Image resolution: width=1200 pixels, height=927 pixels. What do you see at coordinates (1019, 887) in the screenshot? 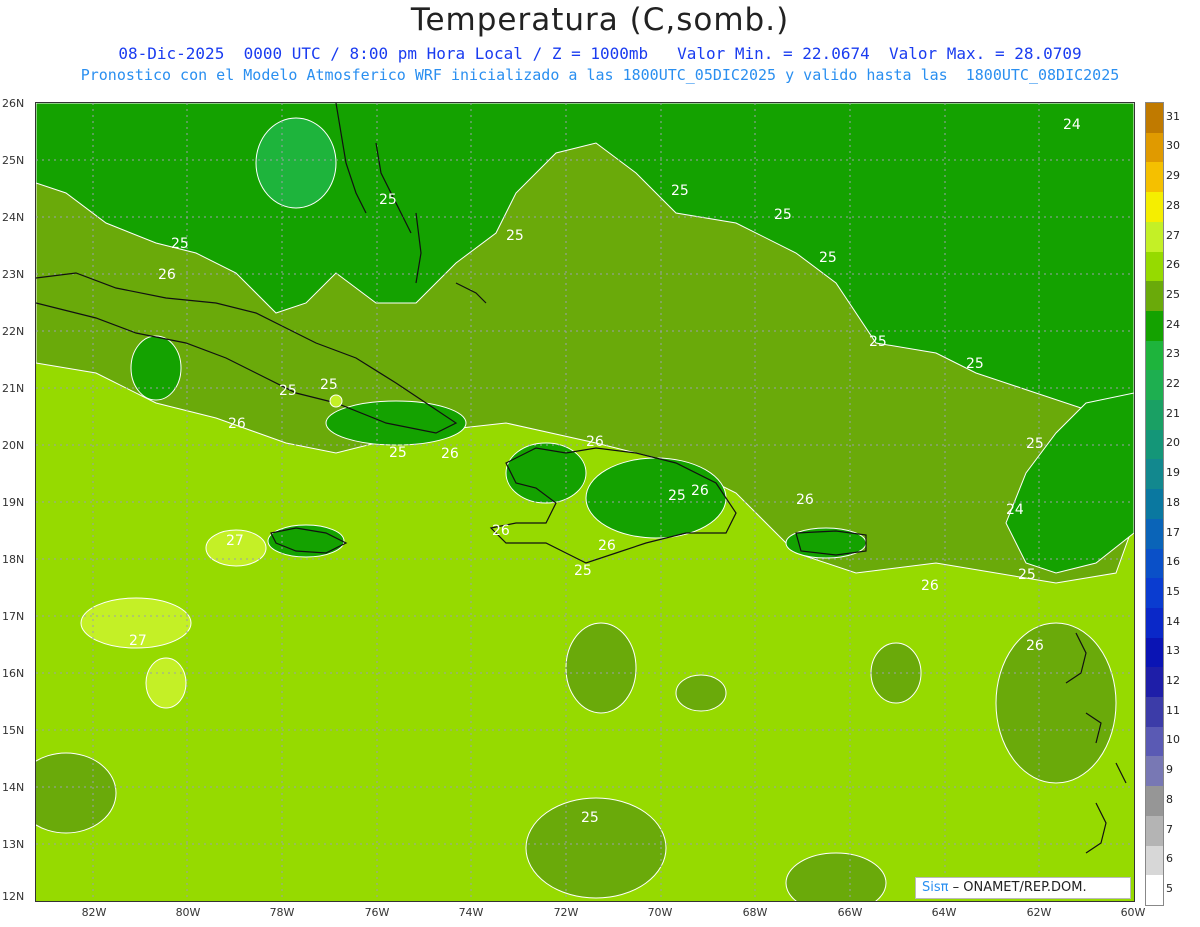
I see `credit-text: – ONAMET/REP.DOM.` at bounding box center [1019, 887].